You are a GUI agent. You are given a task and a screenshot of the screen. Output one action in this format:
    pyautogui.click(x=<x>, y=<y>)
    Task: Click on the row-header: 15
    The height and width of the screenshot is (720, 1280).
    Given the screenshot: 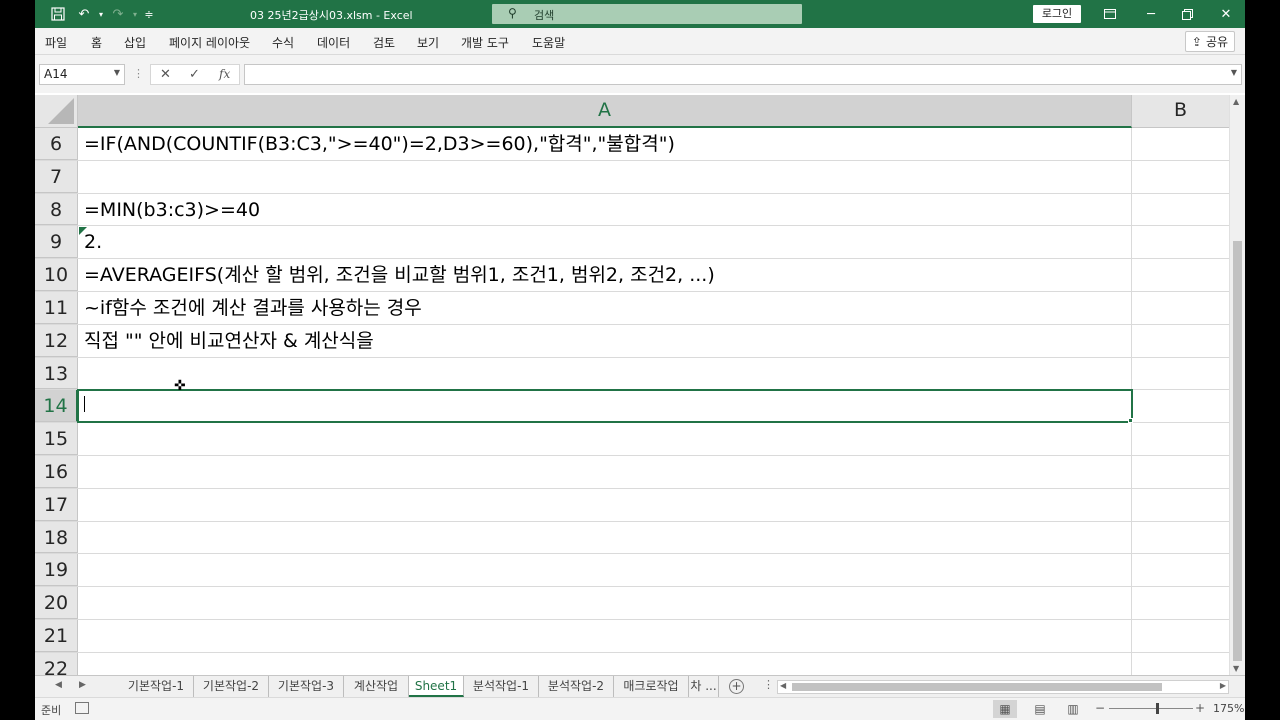 What is the action you would take?
    pyautogui.click(x=56, y=439)
    